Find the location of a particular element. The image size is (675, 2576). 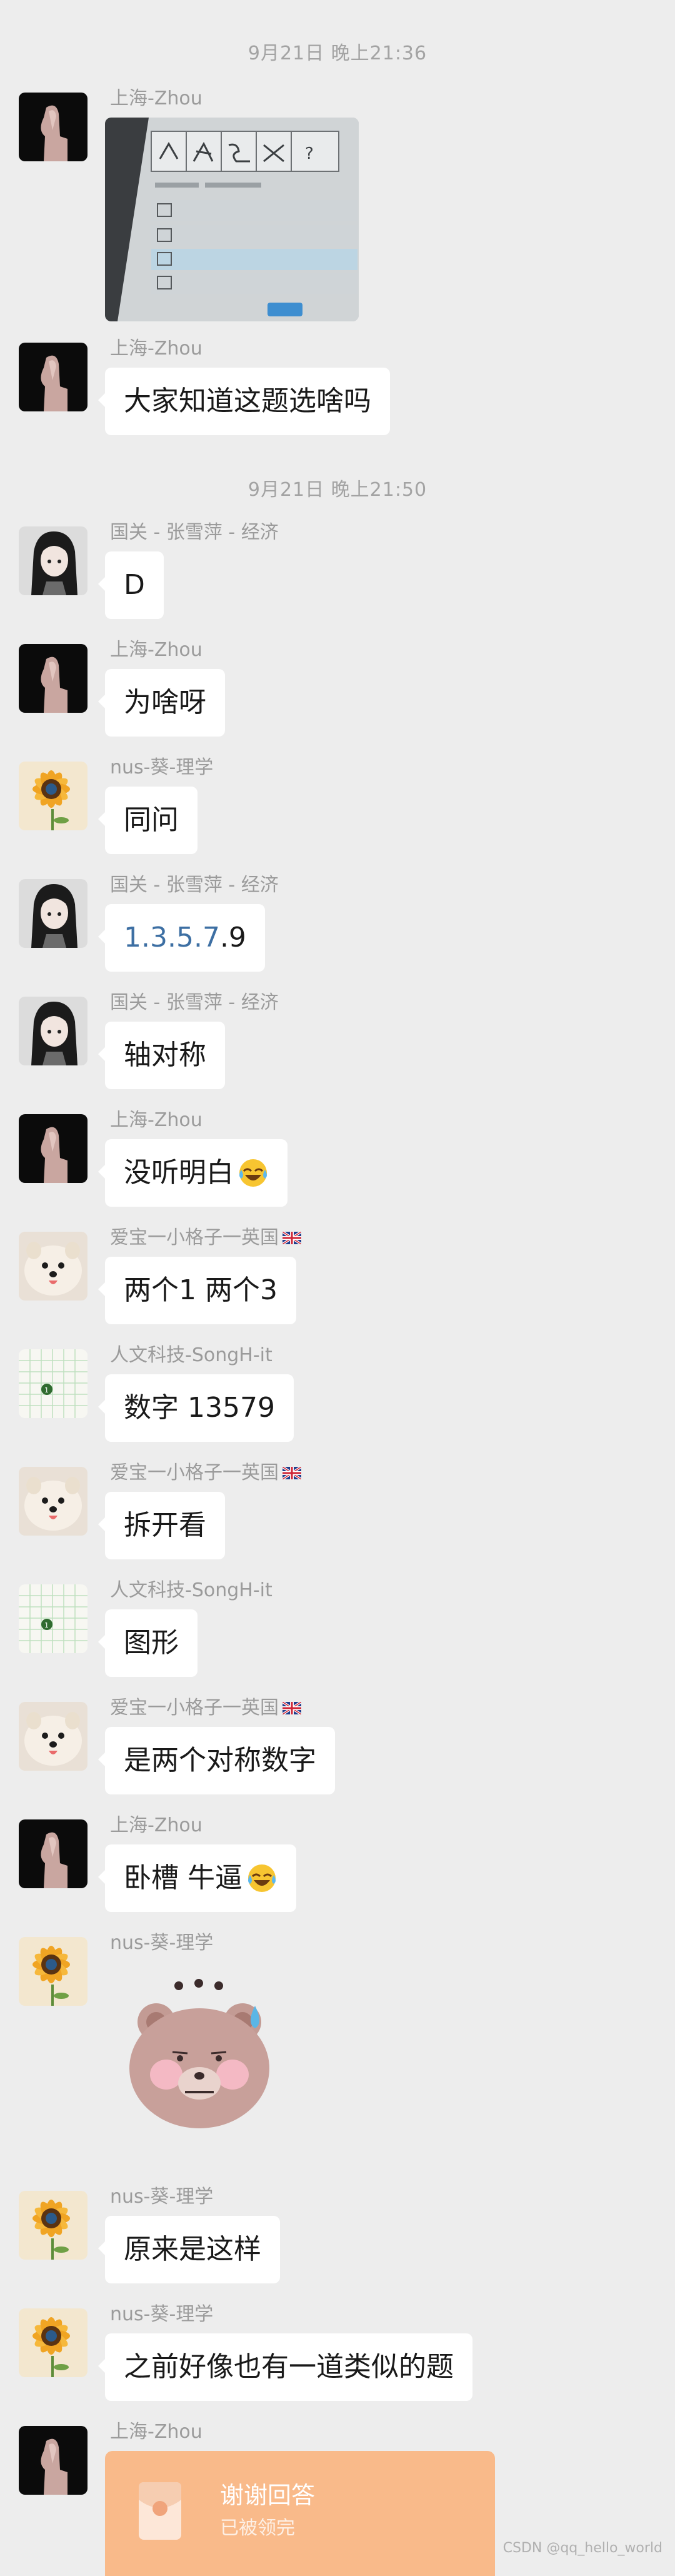

message-text: 大家知道这题选啥吗 is located at coordinates (247, 401).